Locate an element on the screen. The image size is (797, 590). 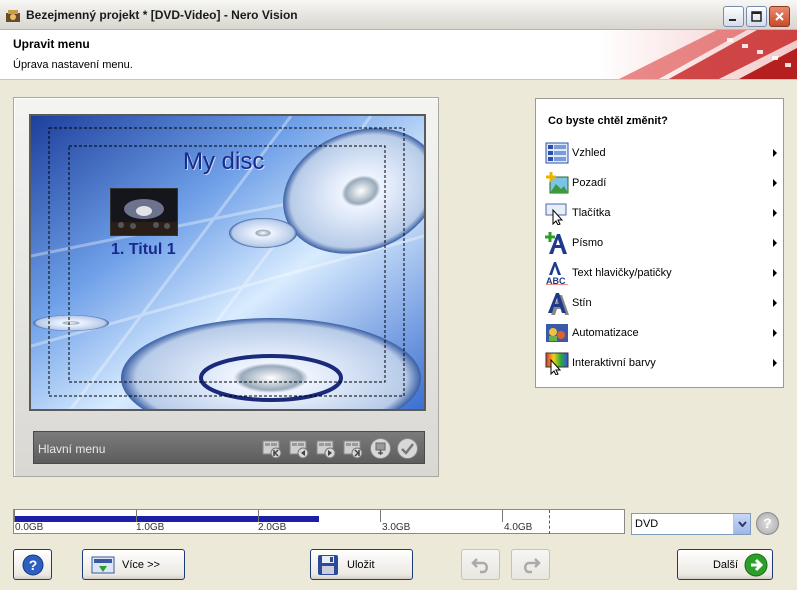
preview-navigation-bar: Hlavní menu is located at coordinates (229, 447).